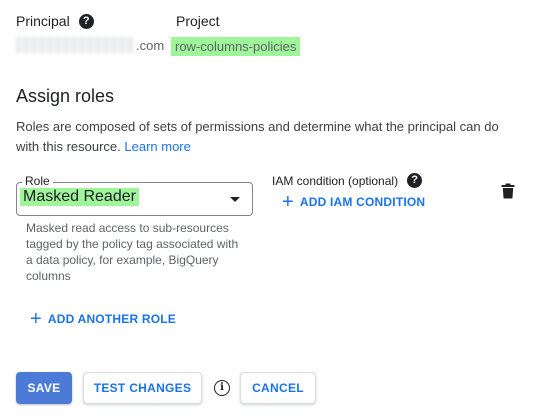  What do you see at coordinates (65, 96) in the screenshot?
I see `section-title: Assign roles` at bounding box center [65, 96].